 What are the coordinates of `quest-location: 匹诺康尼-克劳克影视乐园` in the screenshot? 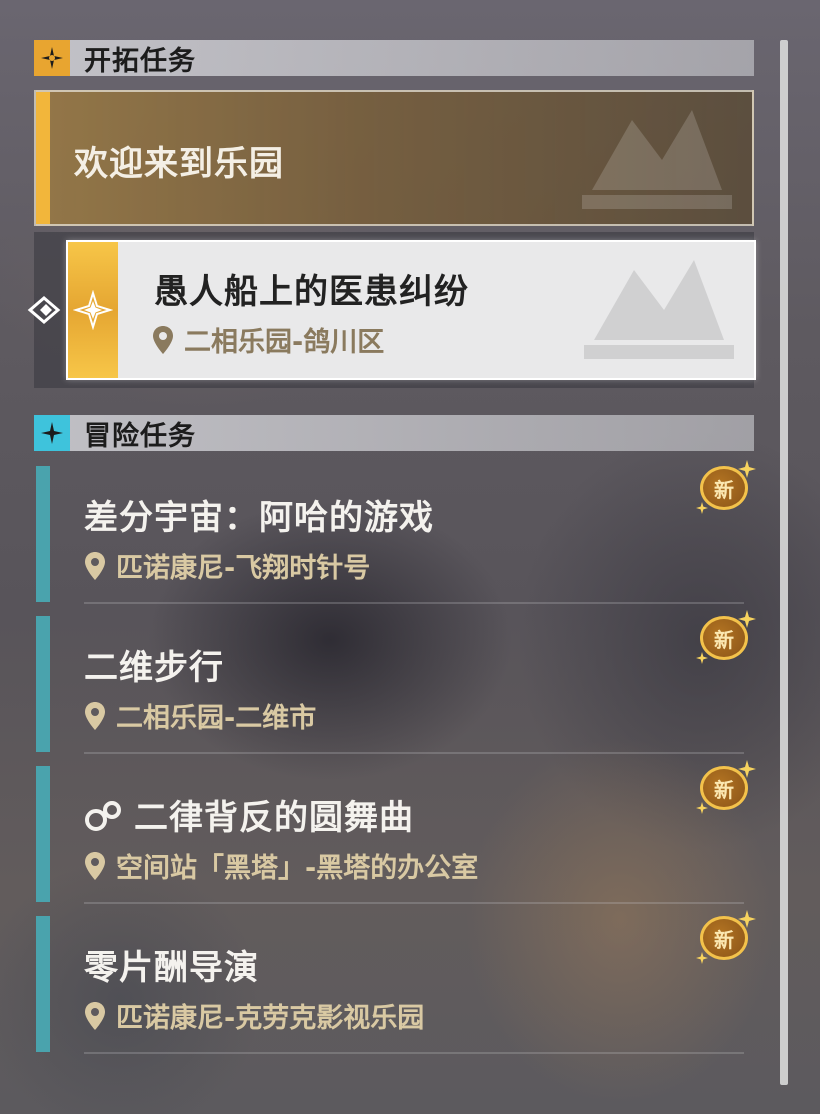 It's located at (254, 1015).